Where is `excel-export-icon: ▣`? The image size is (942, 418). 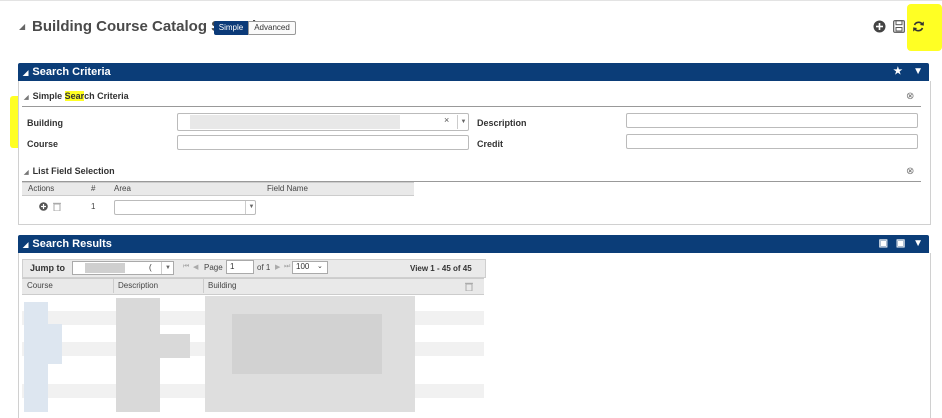 excel-export-icon: ▣ is located at coordinates (900, 243).